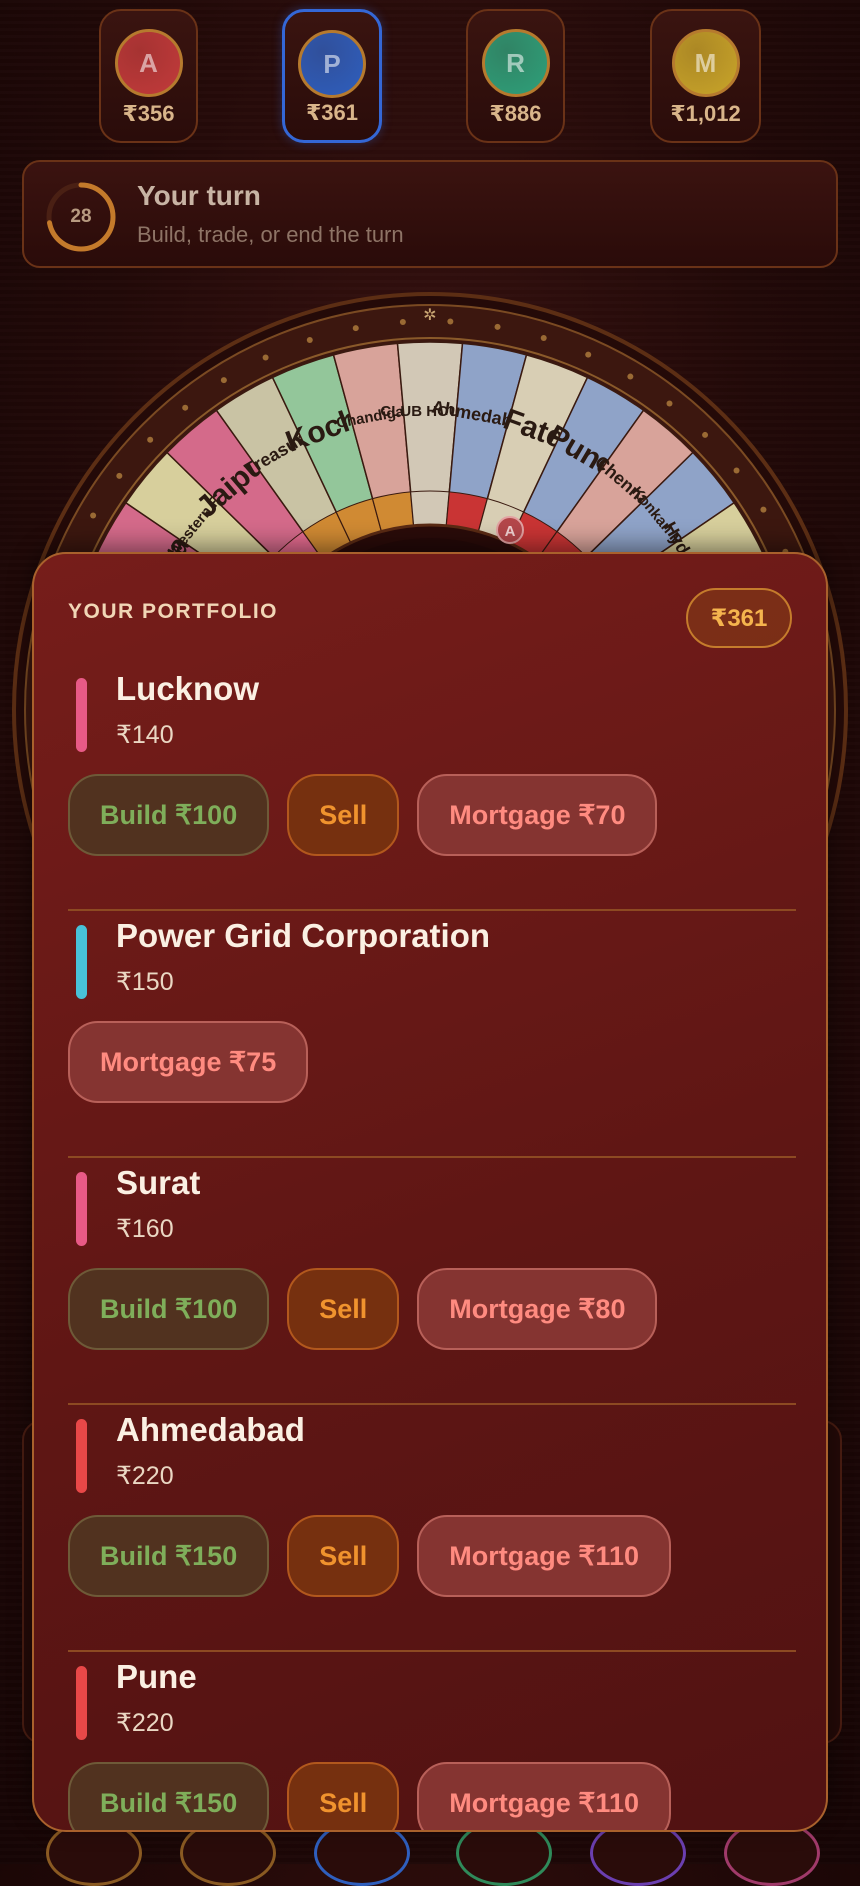  Describe the element at coordinates (148, 63) in the screenshot. I see `player-avatar: A` at that location.